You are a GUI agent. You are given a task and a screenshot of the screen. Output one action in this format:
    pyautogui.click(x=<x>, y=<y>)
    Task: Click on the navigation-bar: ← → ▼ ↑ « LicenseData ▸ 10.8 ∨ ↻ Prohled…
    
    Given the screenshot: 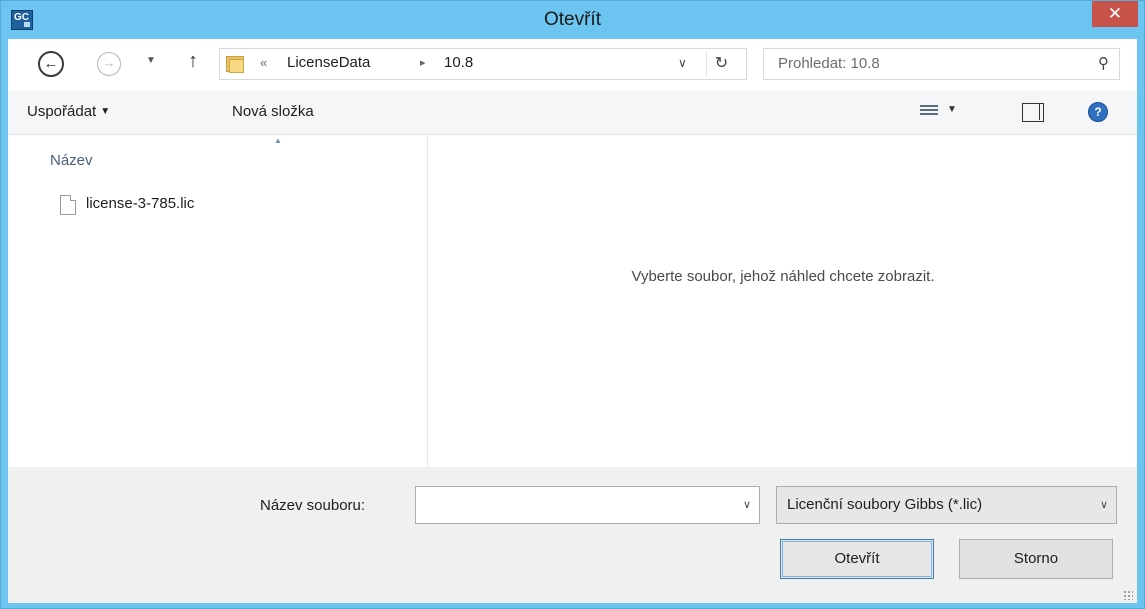 What is the action you would take?
    pyautogui.click(x=572, y=65)
    